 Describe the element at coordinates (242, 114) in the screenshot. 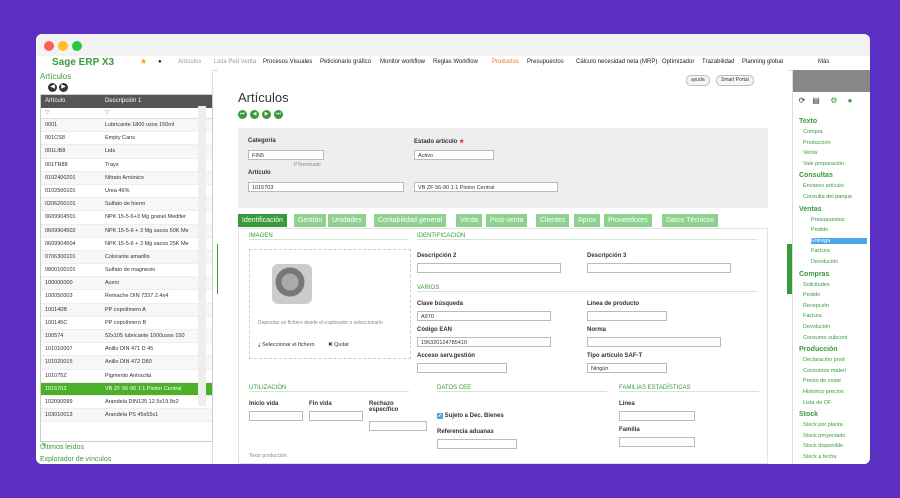

I see `first-record-icon: ⏮` at that location.